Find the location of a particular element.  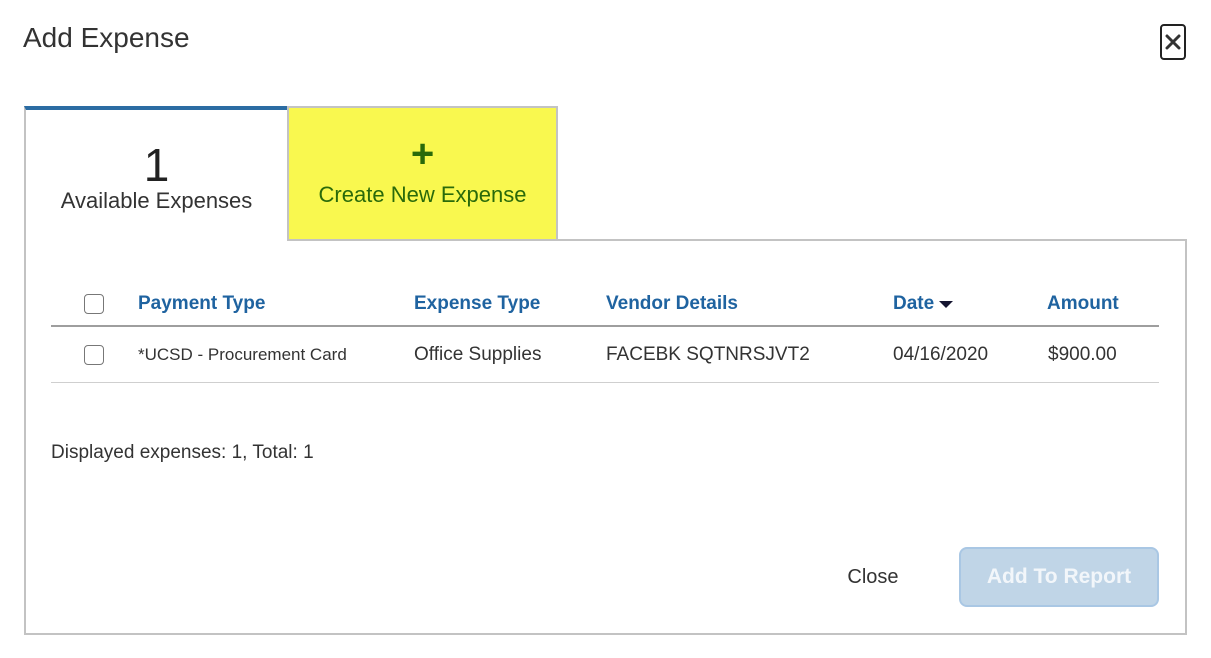

close-dialog-button is located at coordinates (1173, 42).